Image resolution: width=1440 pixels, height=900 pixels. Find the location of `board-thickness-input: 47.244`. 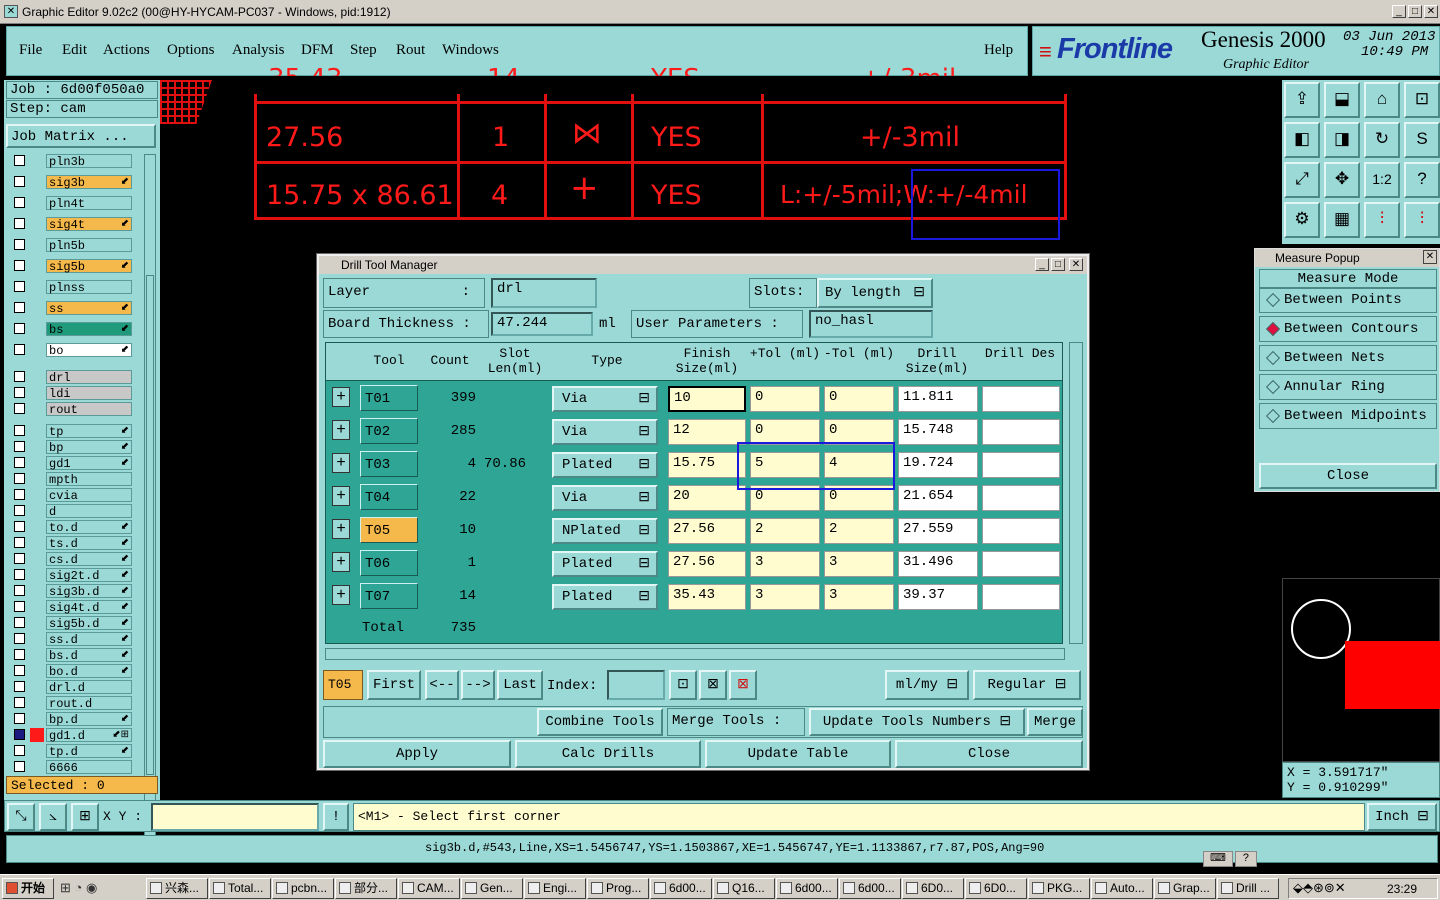

board-thickness-input: 47.244 is located at coordinates (542, 324).